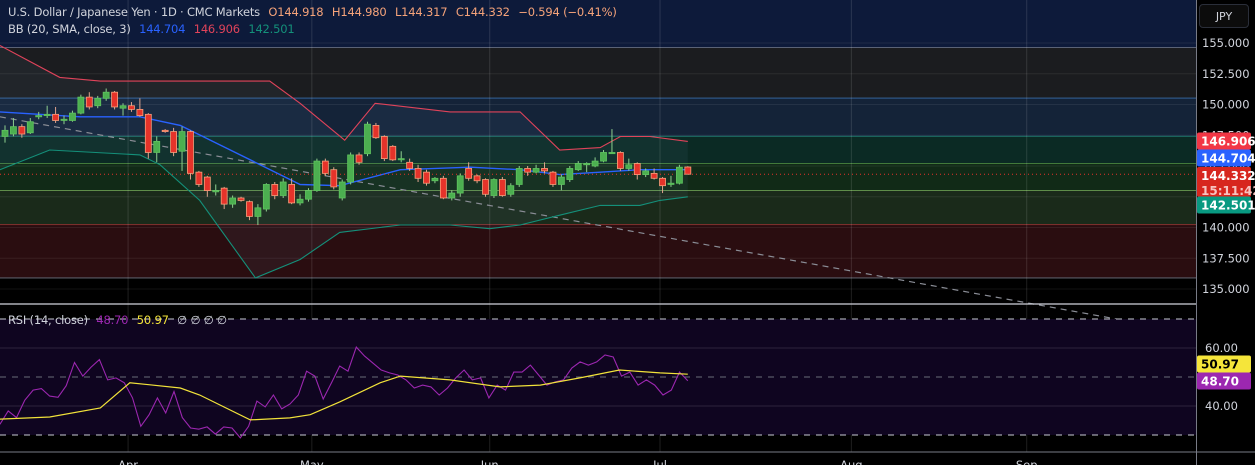 The image size is (1255, 465). What do you see at coordinates (1226, 43) in the screenshot?
I see `price-tick-label: 155.000` at bounding box center [1226, 43].